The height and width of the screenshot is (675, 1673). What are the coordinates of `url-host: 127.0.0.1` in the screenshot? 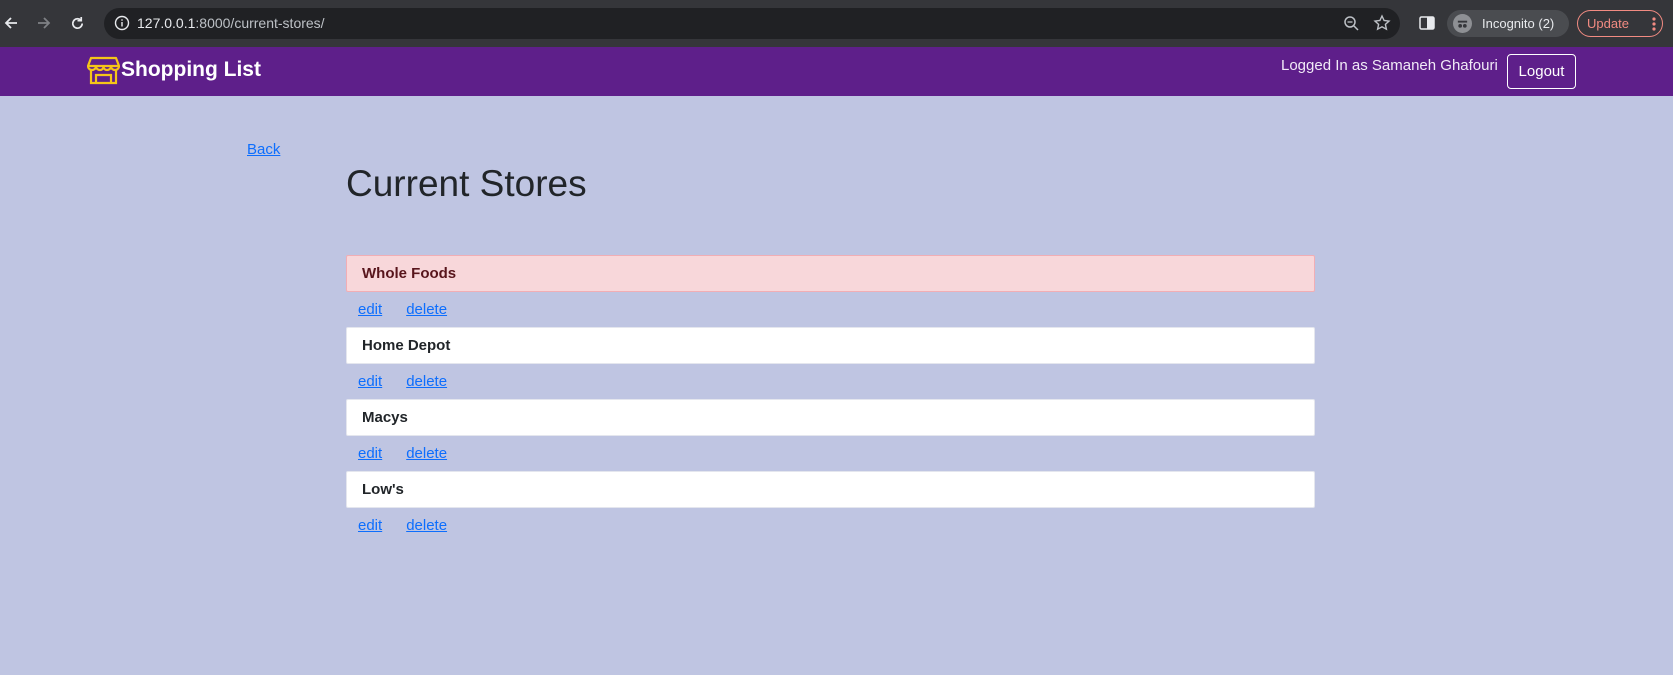 It's located at (166, 23).